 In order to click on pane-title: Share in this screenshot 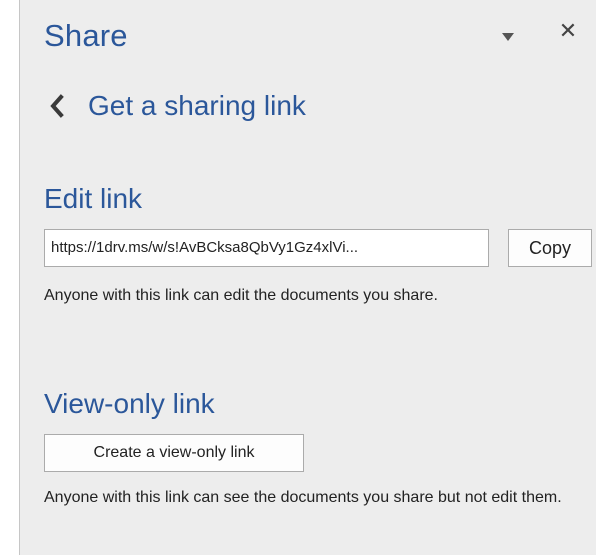, I will do `click(86, 35)`.